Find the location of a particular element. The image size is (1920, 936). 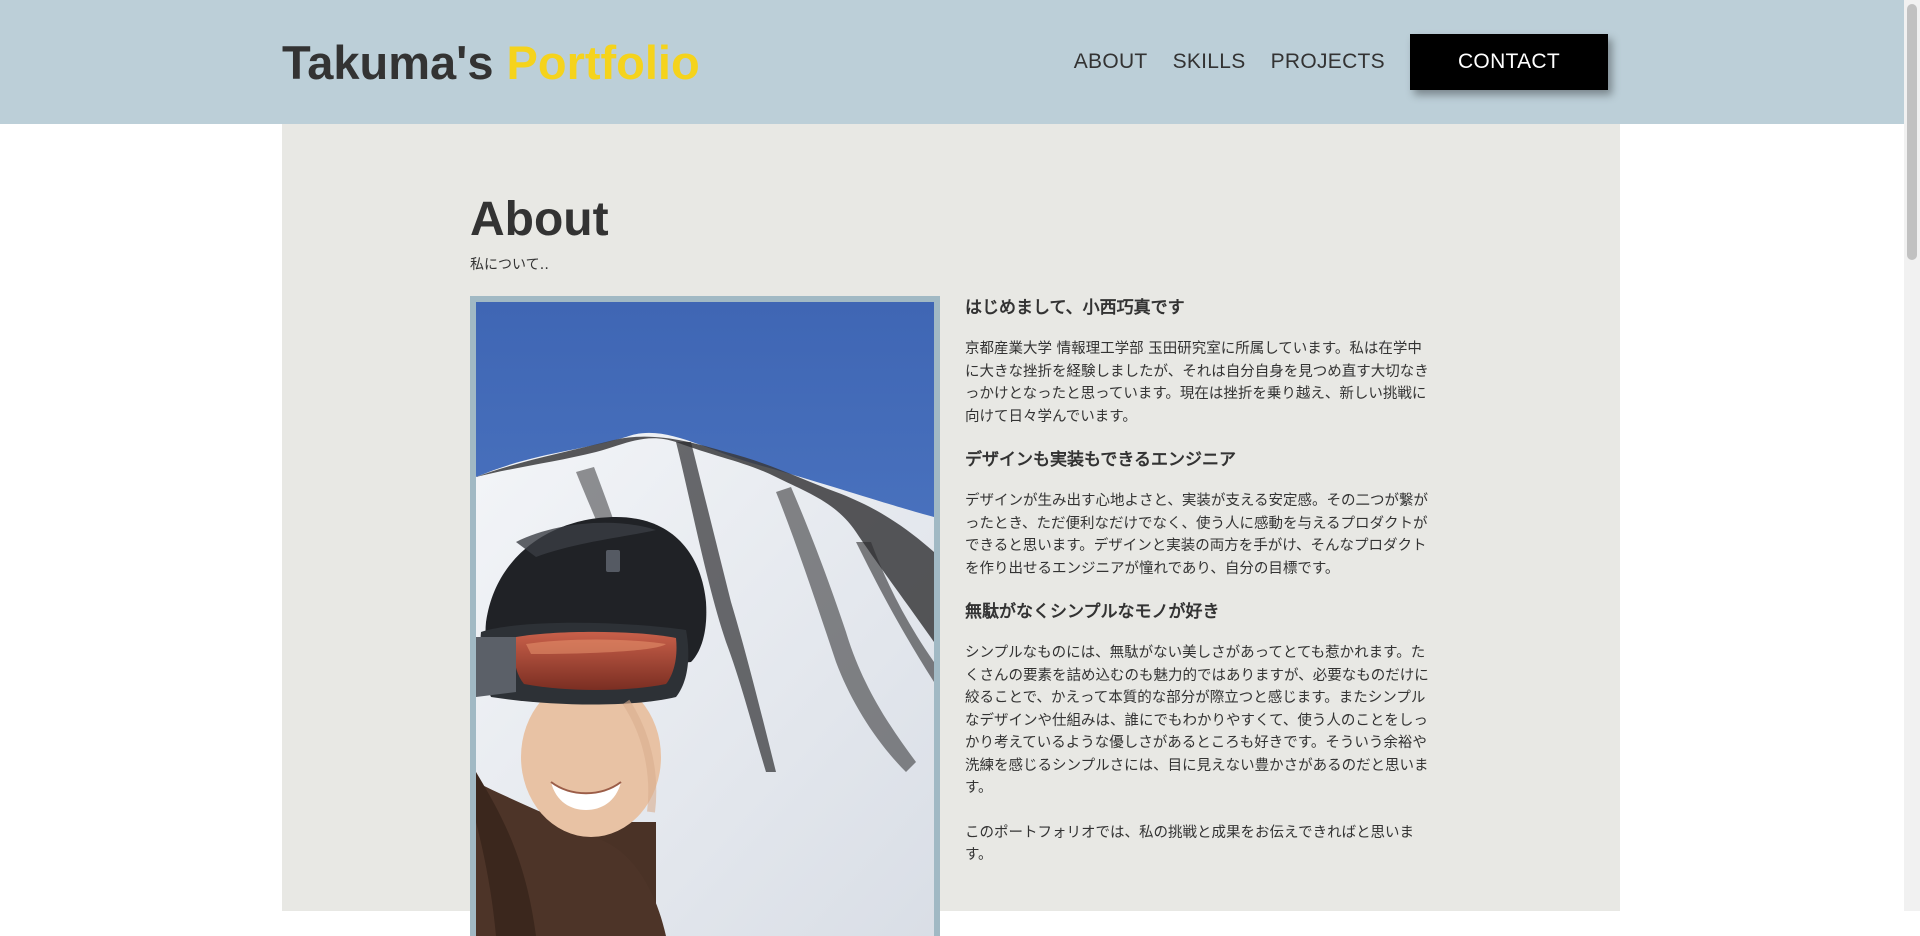

page-scrollbar is located at coordinates (1912, 455).